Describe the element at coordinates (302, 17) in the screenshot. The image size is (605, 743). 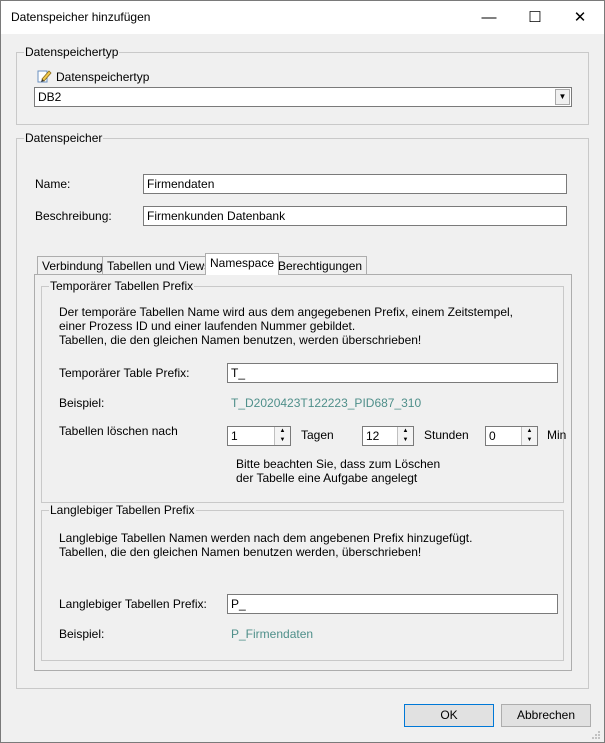
I see `title-bar: Datenspeicher hinzufügen — ☐ ✕` at that location.